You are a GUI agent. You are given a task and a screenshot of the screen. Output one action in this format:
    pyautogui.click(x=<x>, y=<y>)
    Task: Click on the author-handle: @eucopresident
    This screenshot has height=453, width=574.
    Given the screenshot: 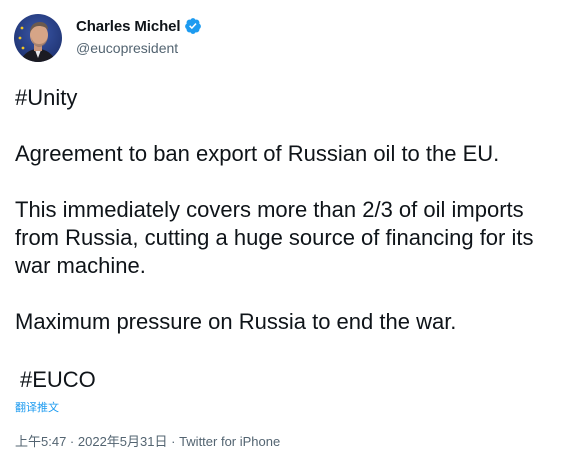 What is the action you would take?
    pyautogui.click(x=127, y=48)
    